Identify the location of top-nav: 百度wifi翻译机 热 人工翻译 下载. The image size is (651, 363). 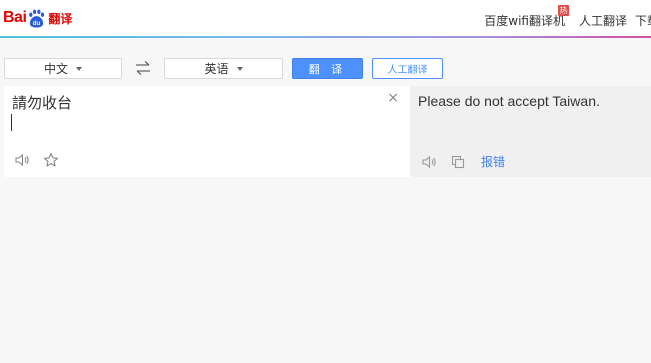
(567, 16).